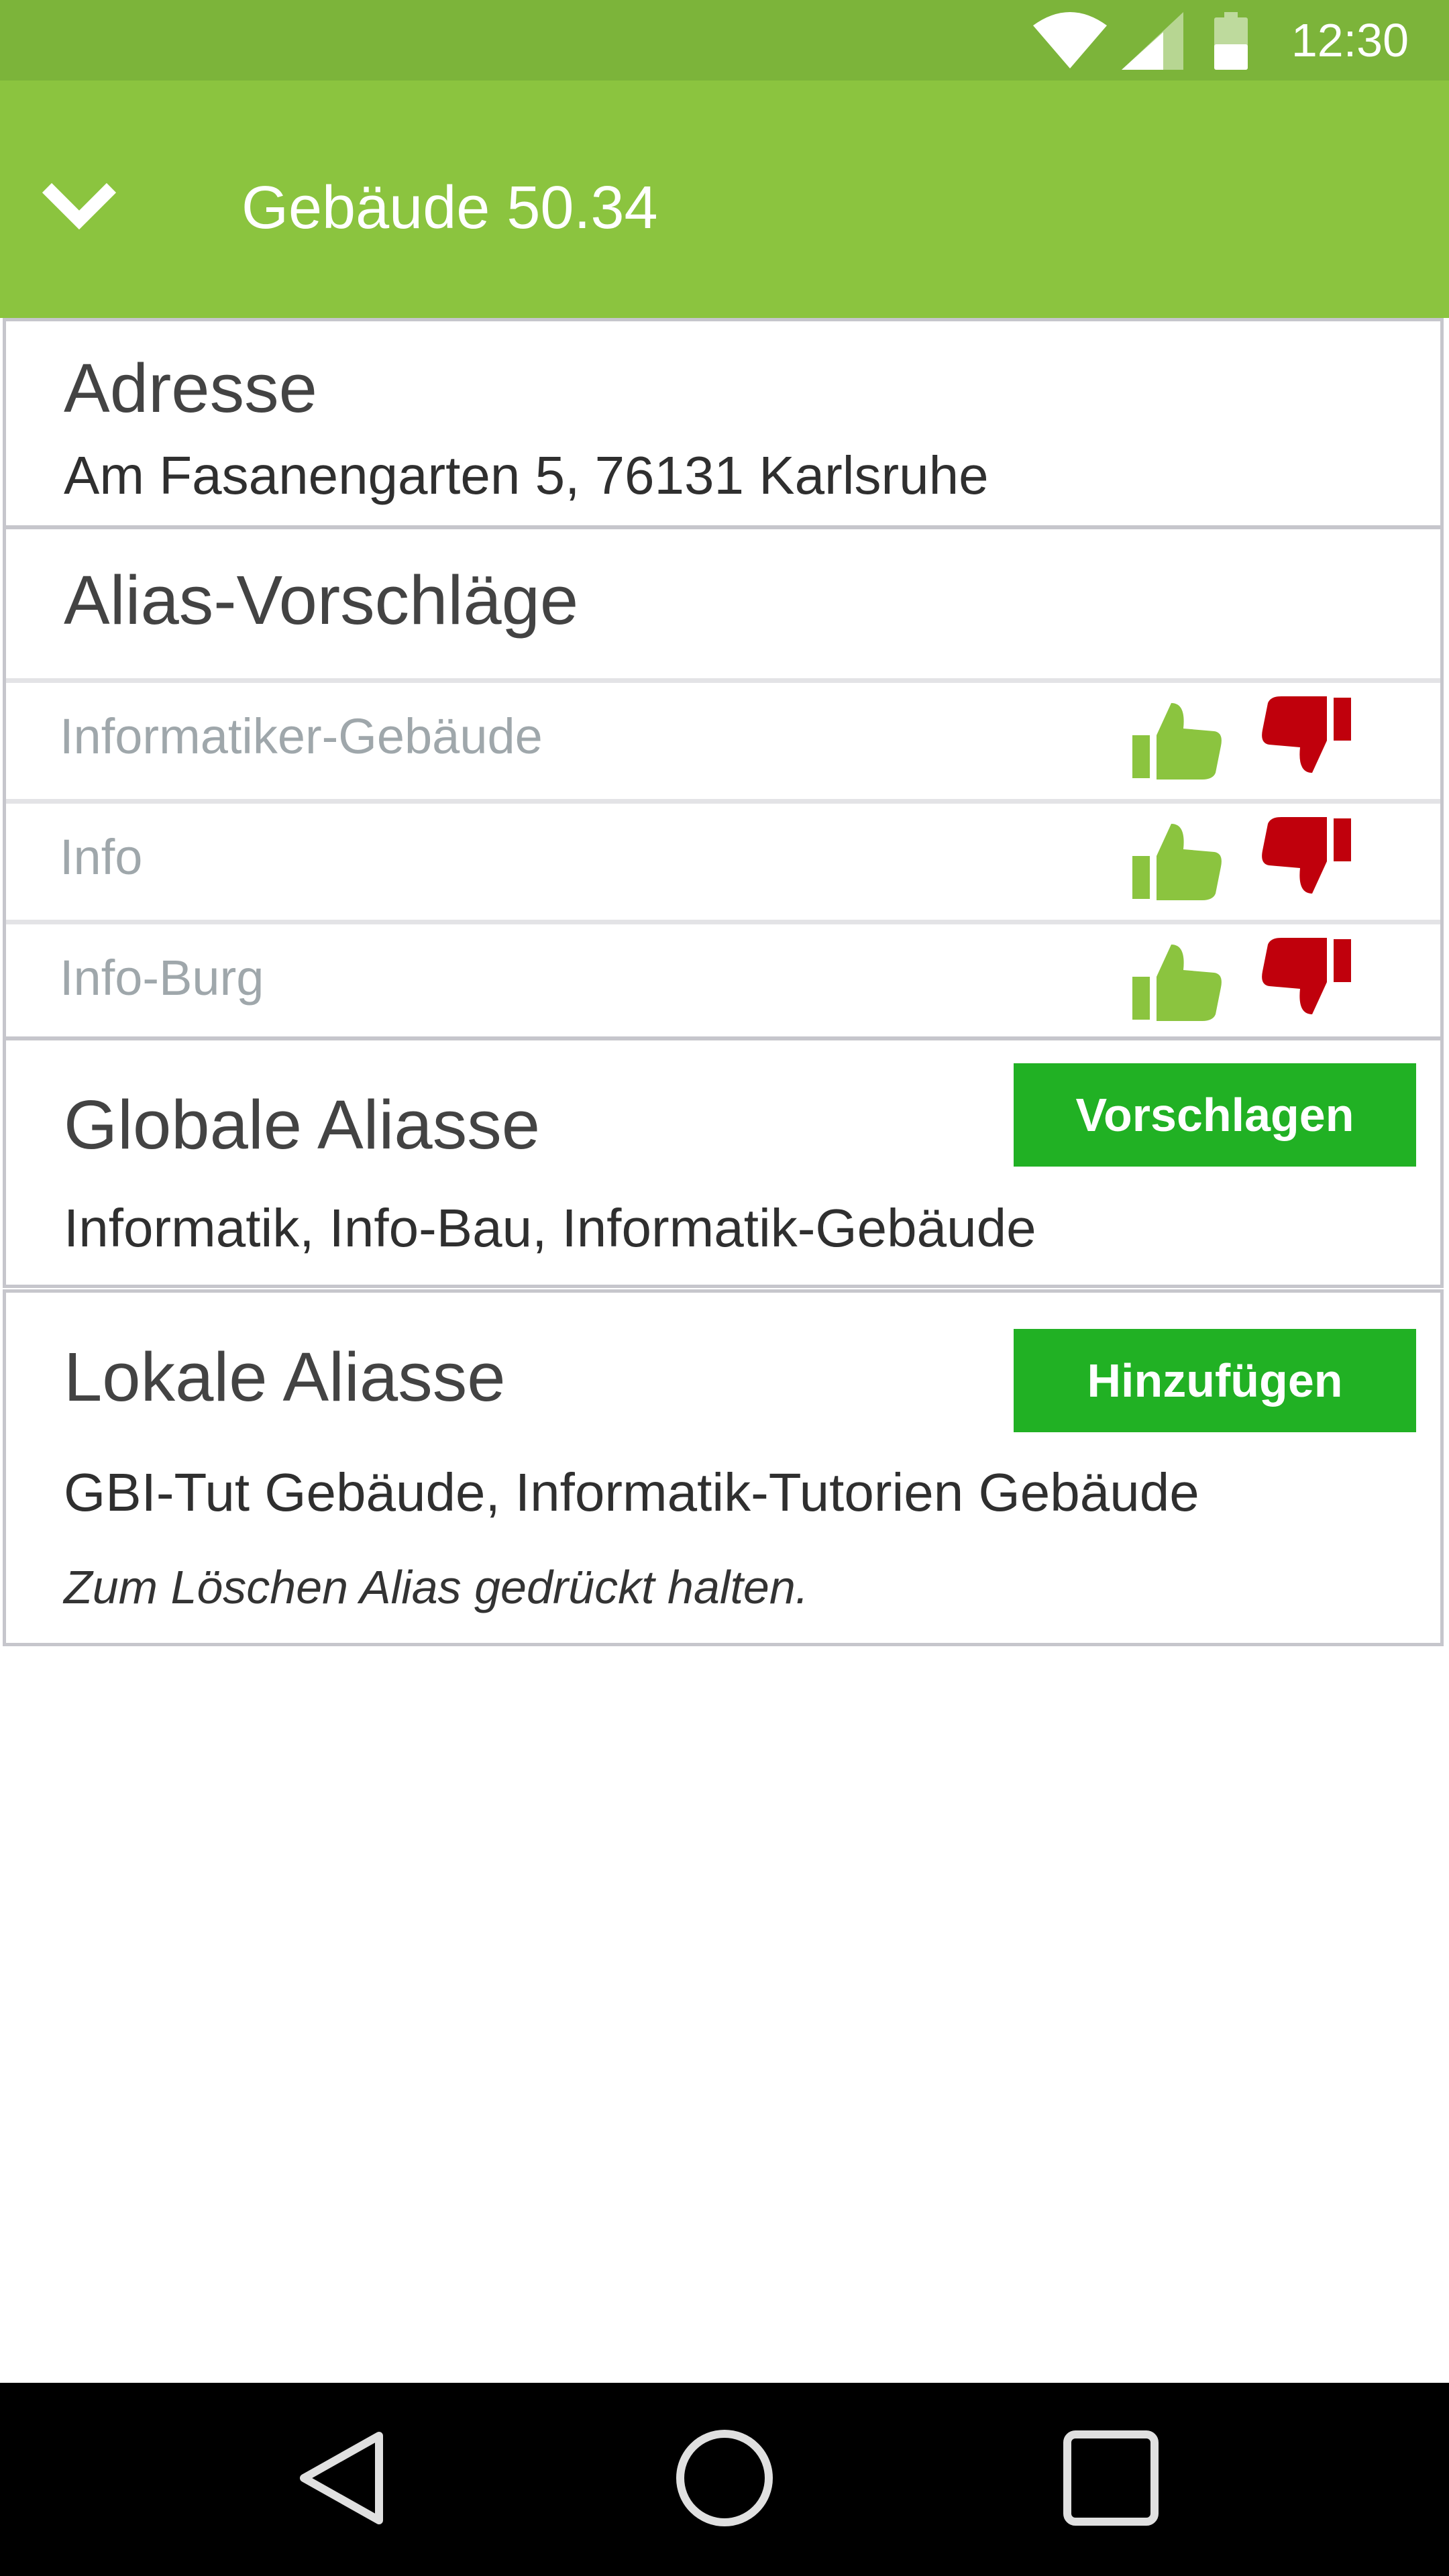  Describe the element at coordinates (301, 736) in the screenshot. I see `alias-suggestion-label: Informatiker-Gebäude` at that location.